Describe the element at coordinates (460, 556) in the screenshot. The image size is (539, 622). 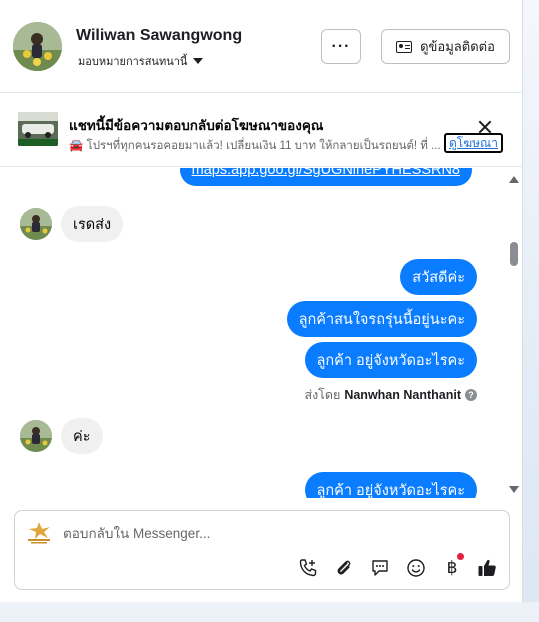
I see `notification-dot` at that location.